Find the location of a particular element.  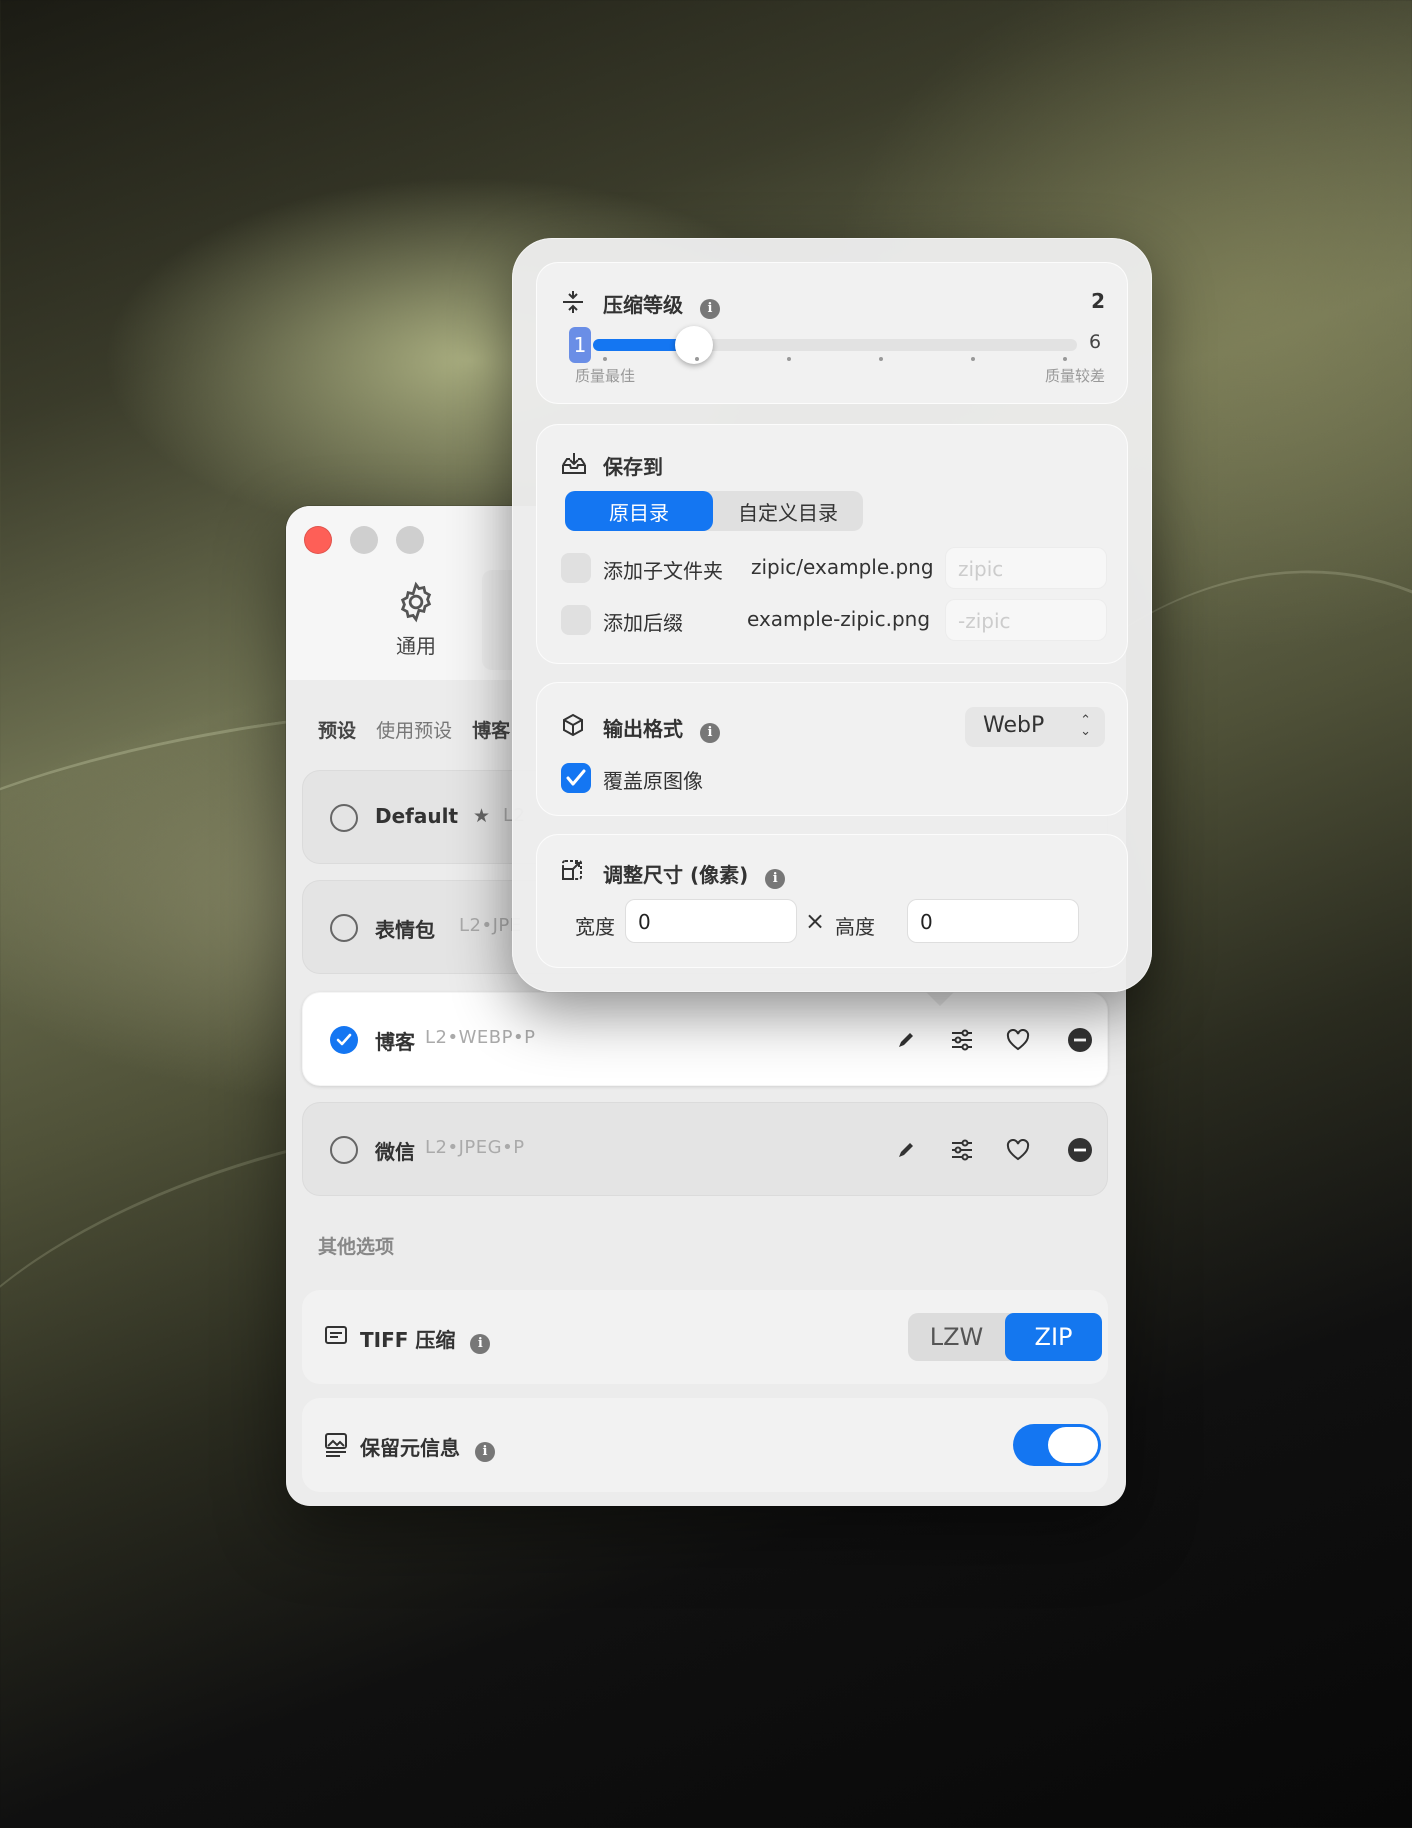

subfolder-input: zipic is located at coordinates (1026, 568).